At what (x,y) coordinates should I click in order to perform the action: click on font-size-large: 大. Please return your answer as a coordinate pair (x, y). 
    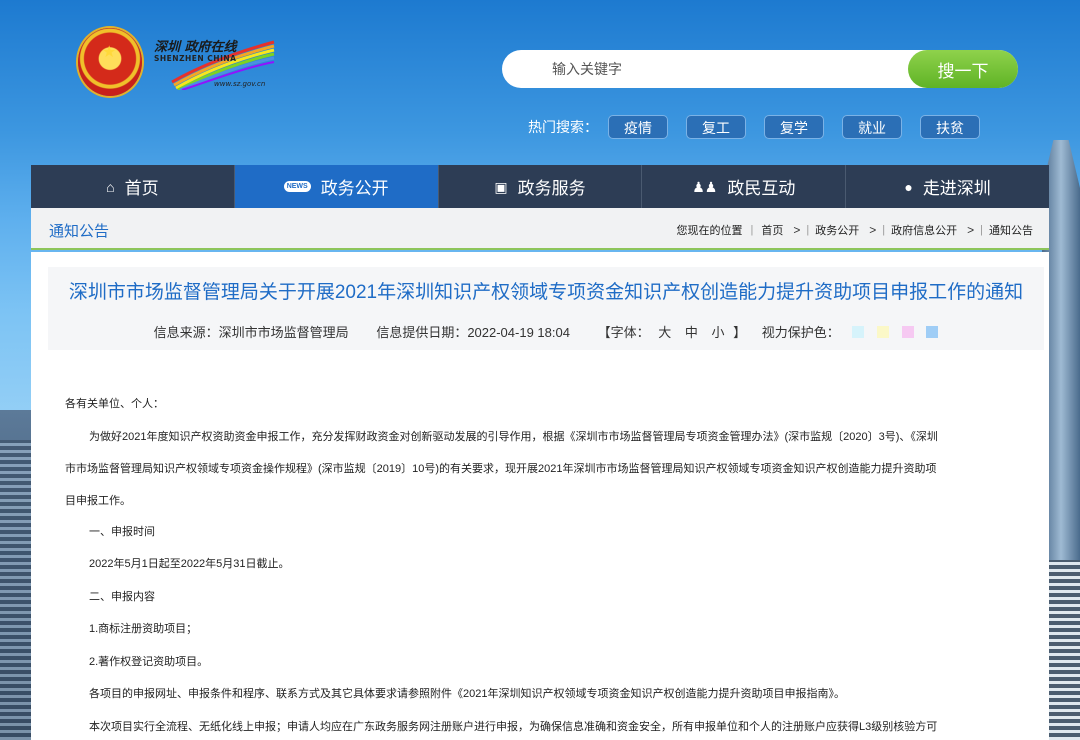
    Looking at the image, I should click on (664, 332).